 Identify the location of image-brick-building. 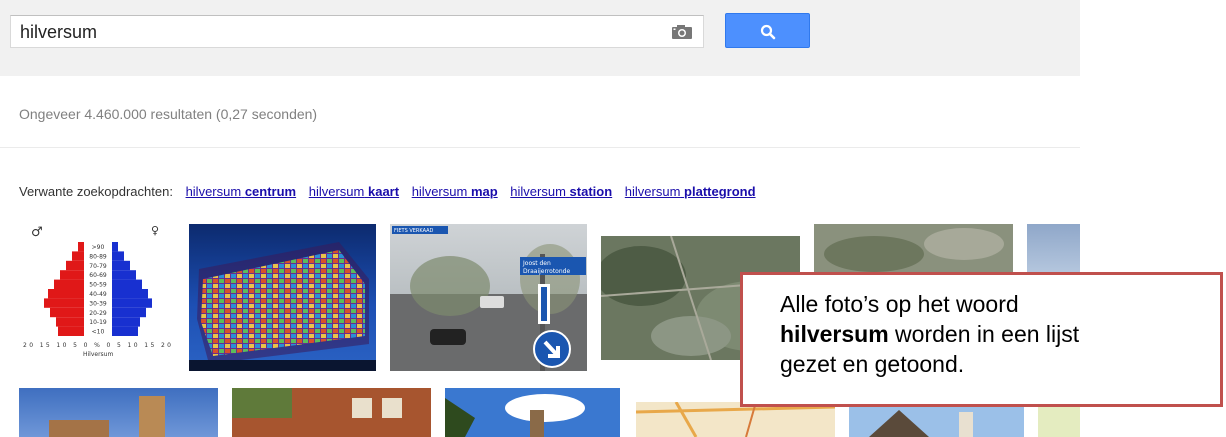
(331, 412).